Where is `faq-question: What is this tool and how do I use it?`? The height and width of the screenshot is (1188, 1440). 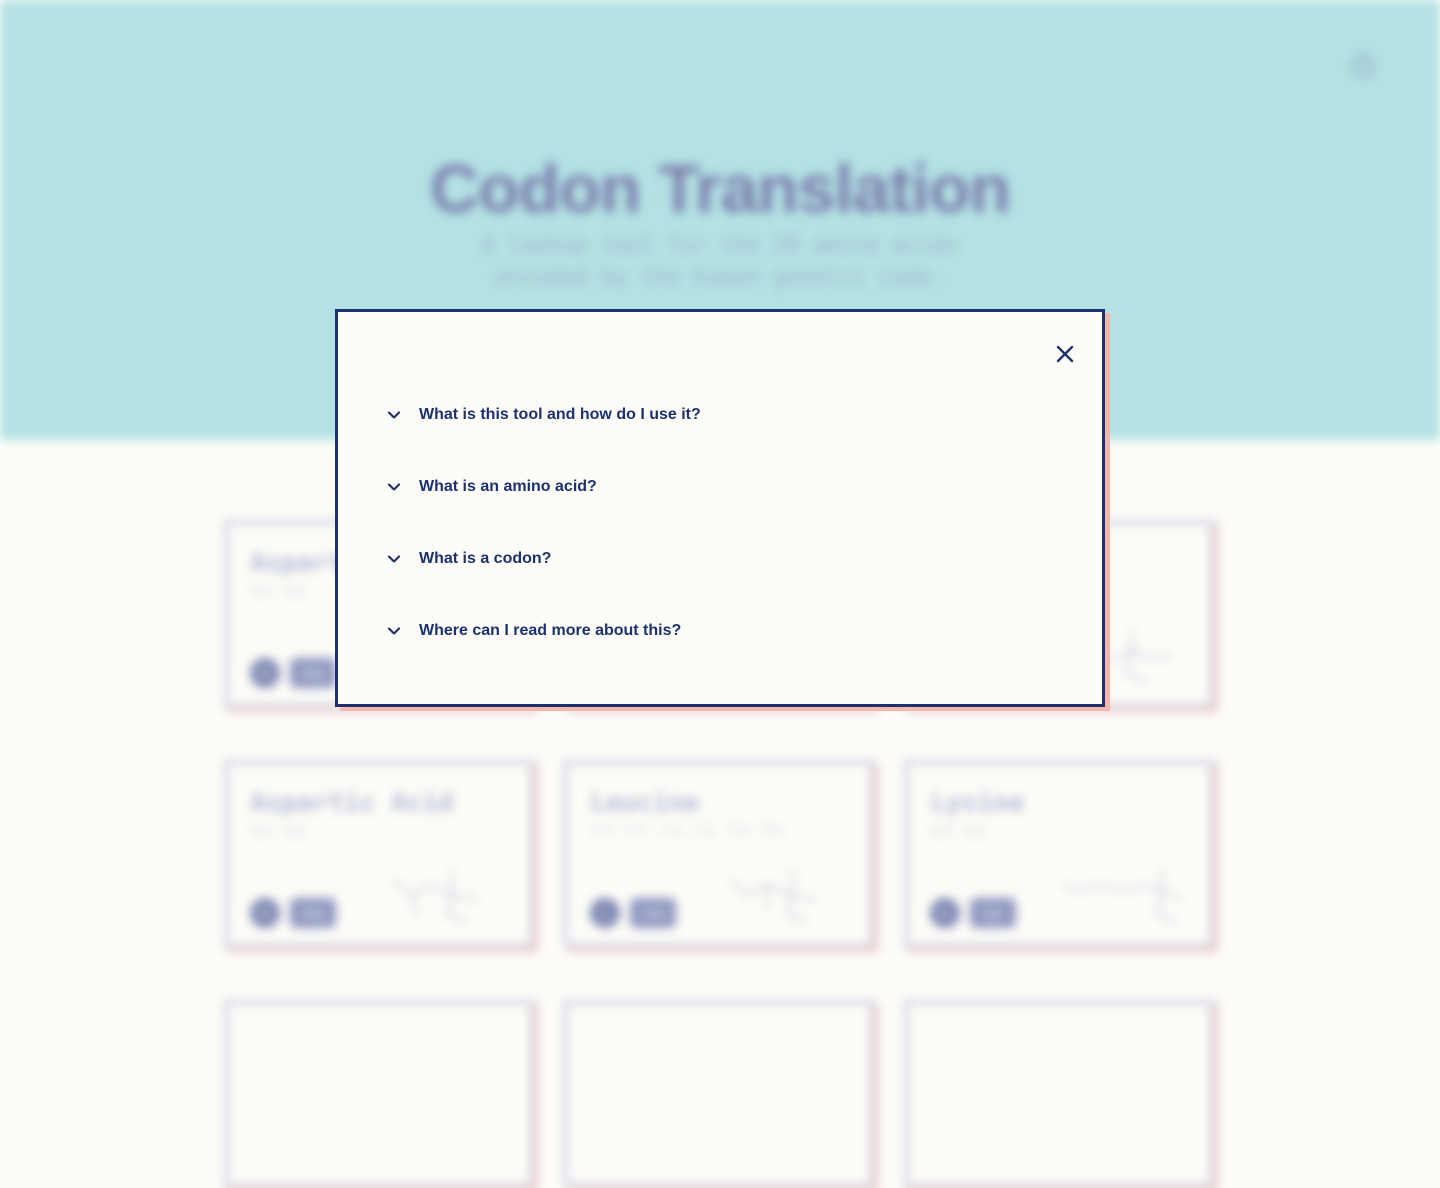
faq-question: What is this tool and how do I use it? is located at coordinates (560, 414).